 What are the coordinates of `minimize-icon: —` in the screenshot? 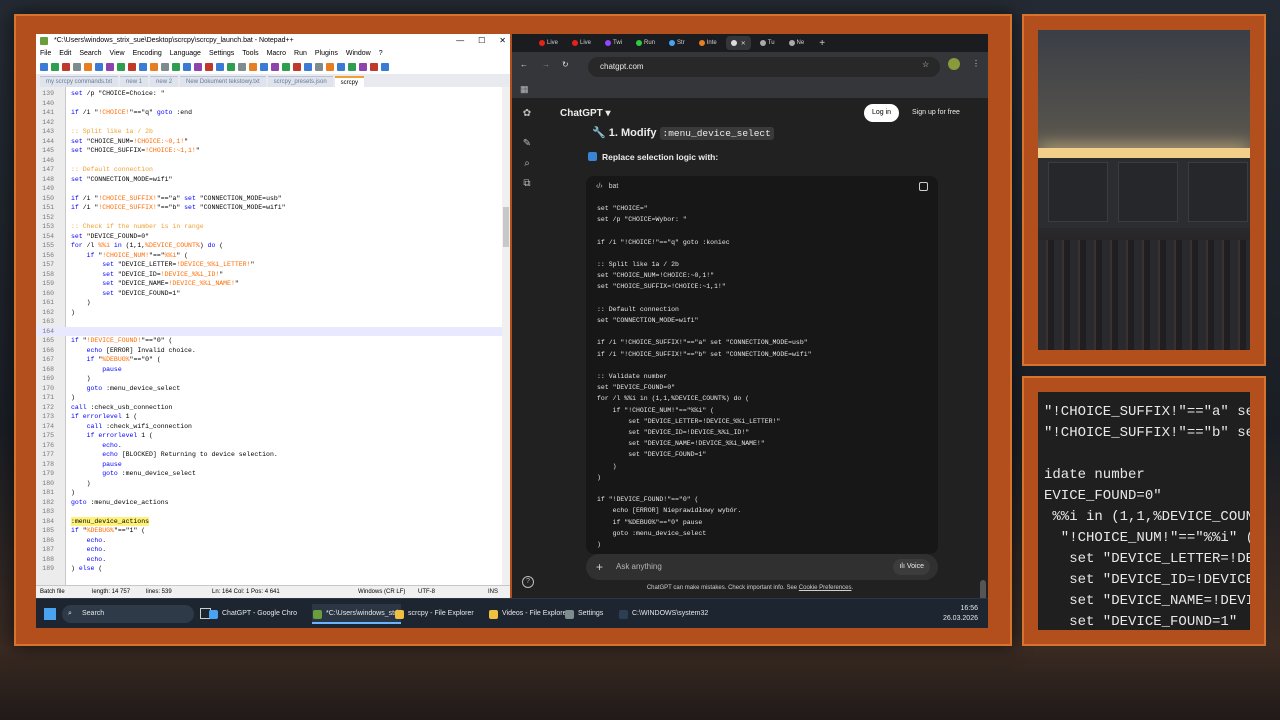 It's located at (460, 41).